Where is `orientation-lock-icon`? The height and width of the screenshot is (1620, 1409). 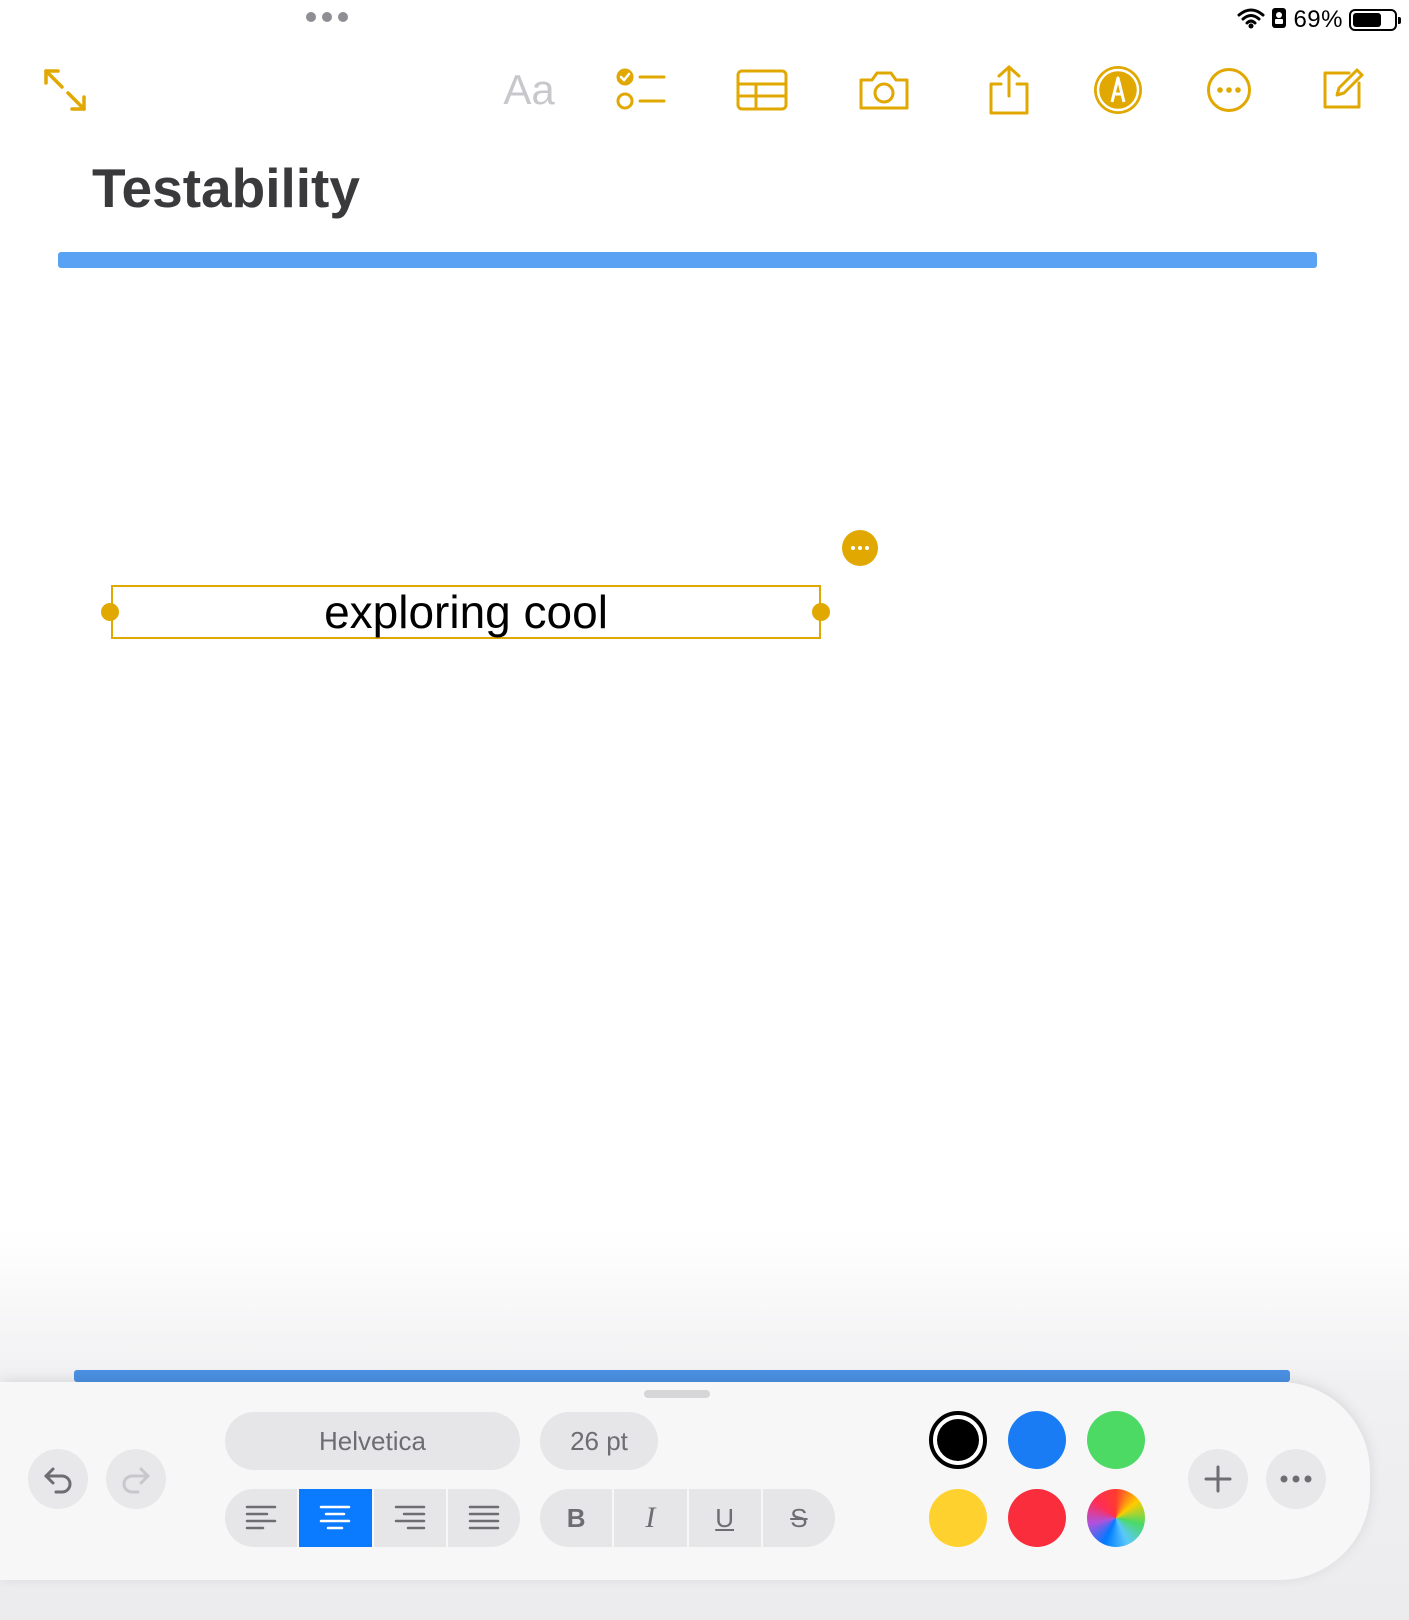 orientation-lock-icon is located at coordinates (1279, 20).